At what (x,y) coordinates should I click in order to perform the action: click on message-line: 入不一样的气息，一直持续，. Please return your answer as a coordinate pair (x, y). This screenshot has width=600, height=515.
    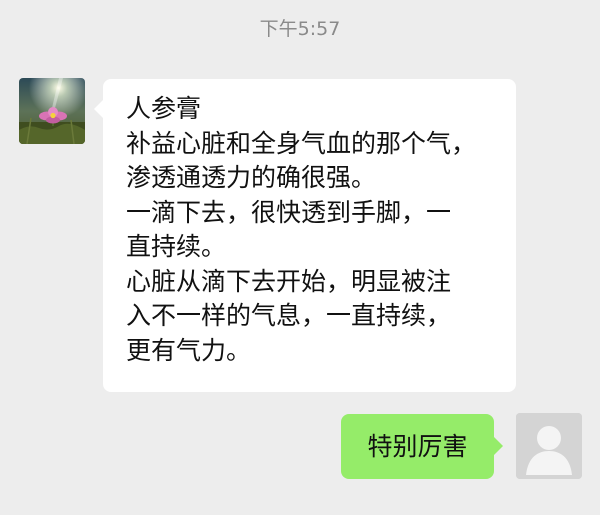
    Looking at the image, I should click on (289, 315).